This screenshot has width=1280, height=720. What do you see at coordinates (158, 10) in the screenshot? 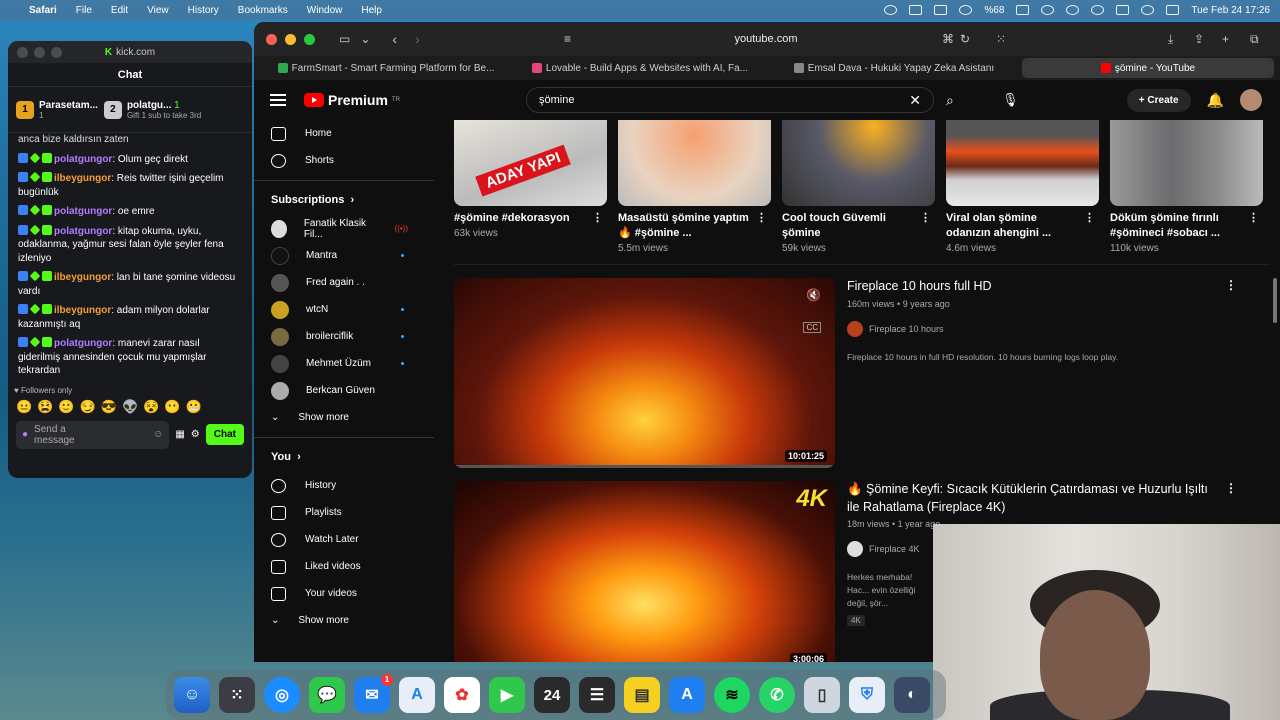
I see `menu-view: View` at bounding box center [158, 10].